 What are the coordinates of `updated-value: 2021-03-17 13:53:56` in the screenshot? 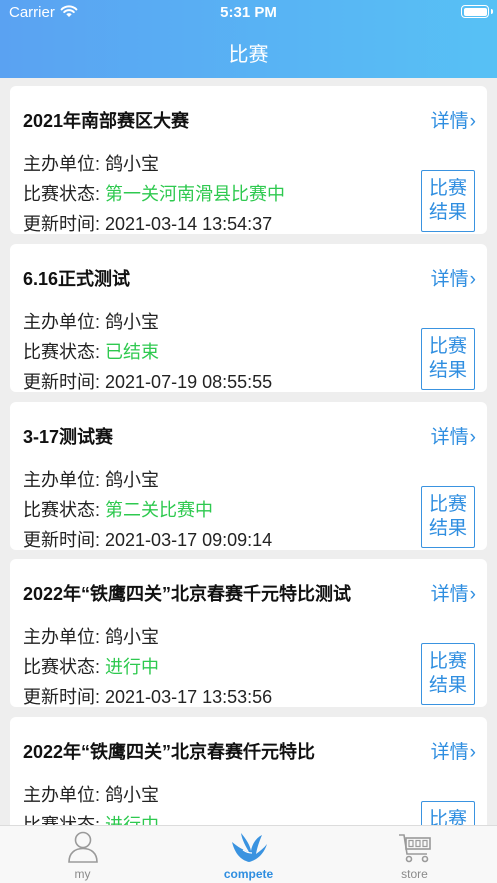 It's located at (189, 697).